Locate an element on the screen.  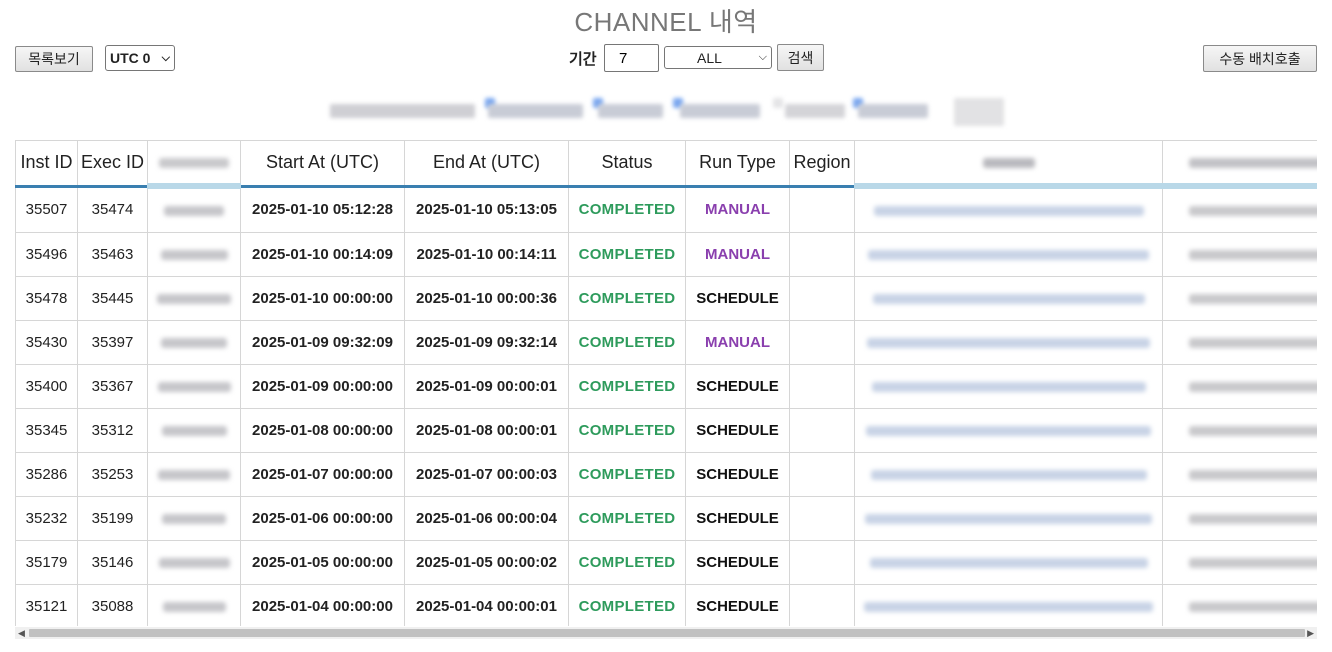
cell-exec-id: 35445 is located at coordinates (112, 298).